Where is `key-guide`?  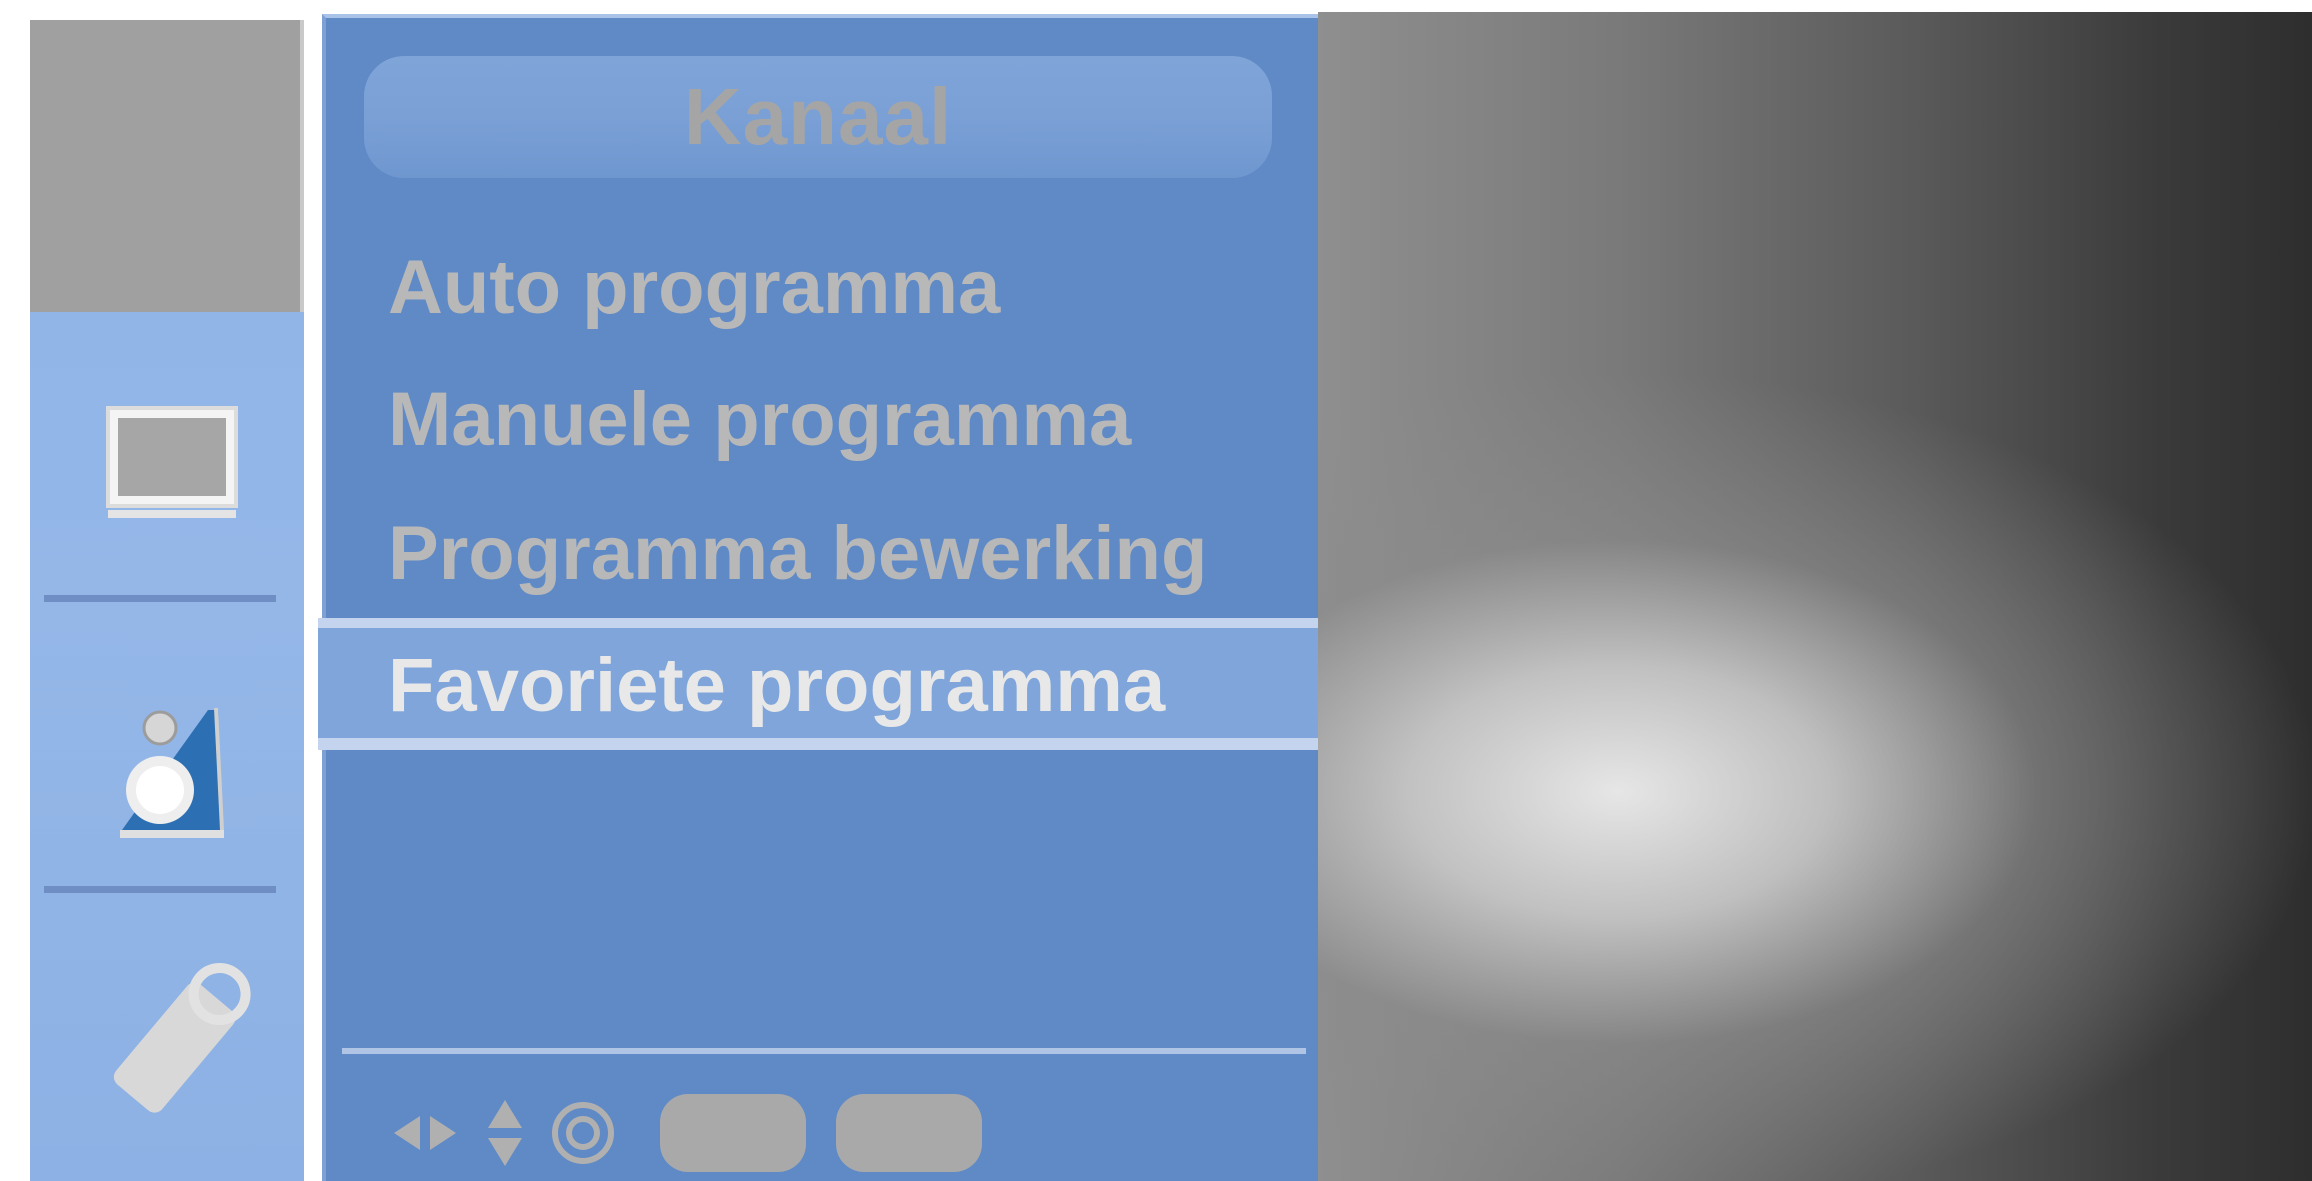 key-guide is located at coordinates (686, 1133).